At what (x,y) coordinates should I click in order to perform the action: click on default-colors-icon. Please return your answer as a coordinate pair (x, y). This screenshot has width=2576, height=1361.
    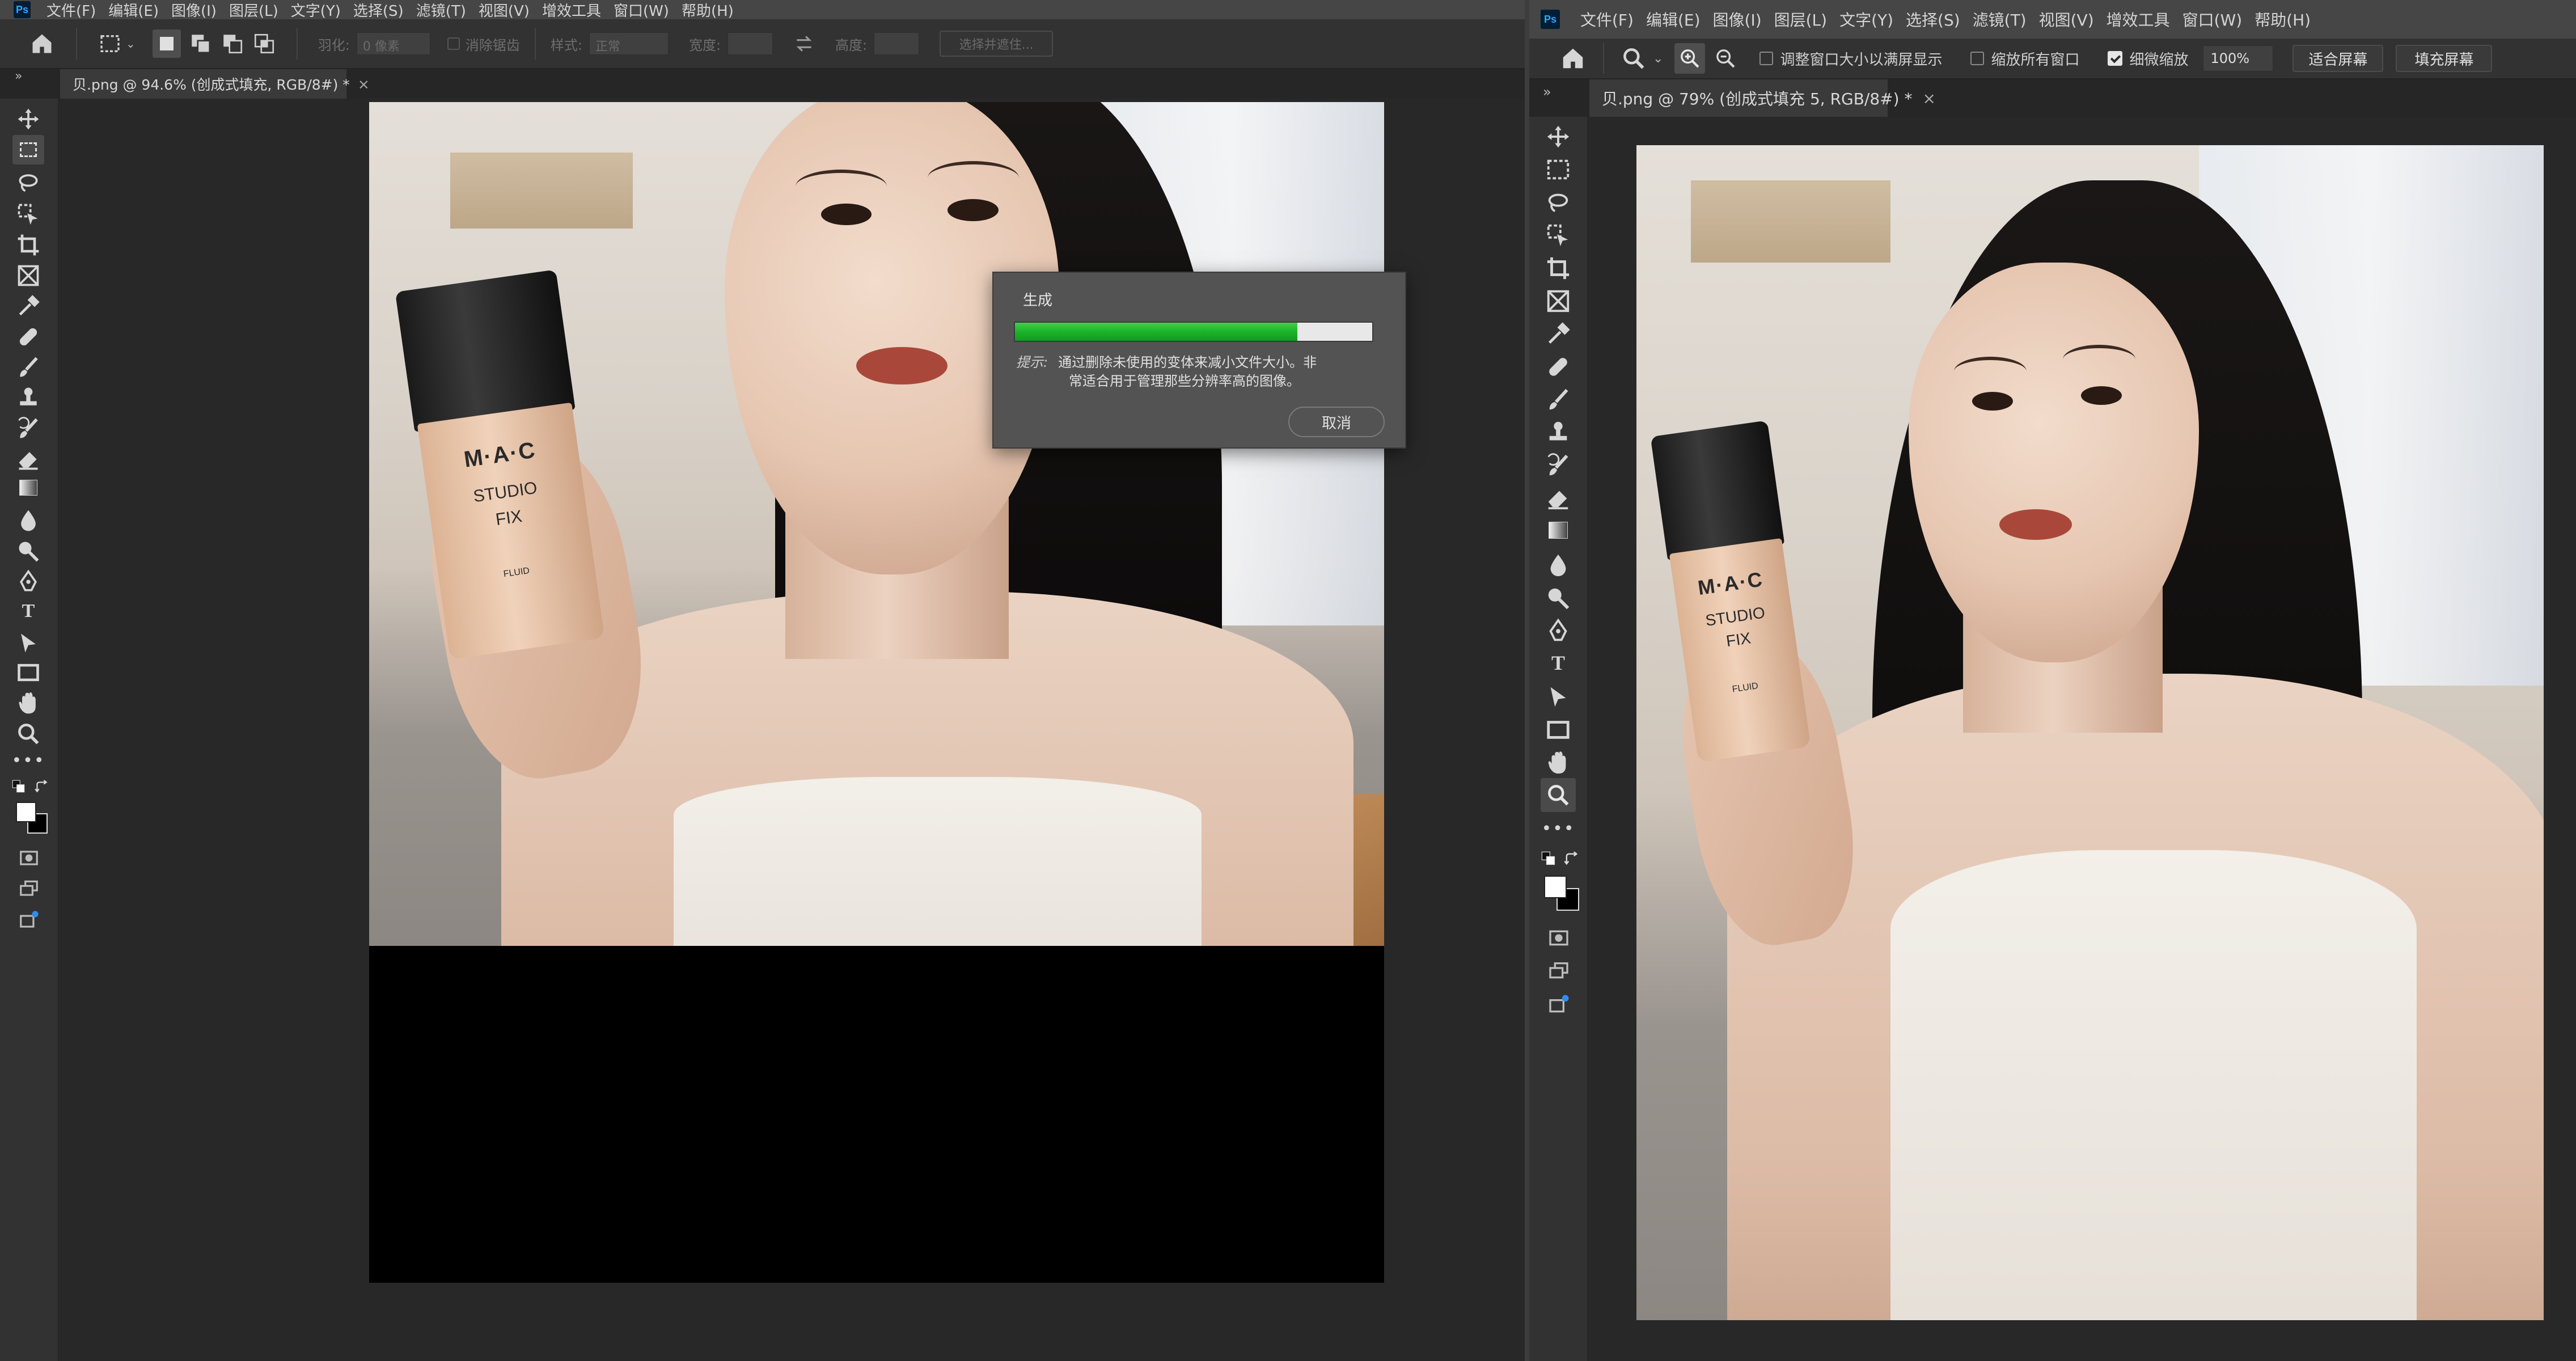
    Looking at the image, I should click on (1548, 859).